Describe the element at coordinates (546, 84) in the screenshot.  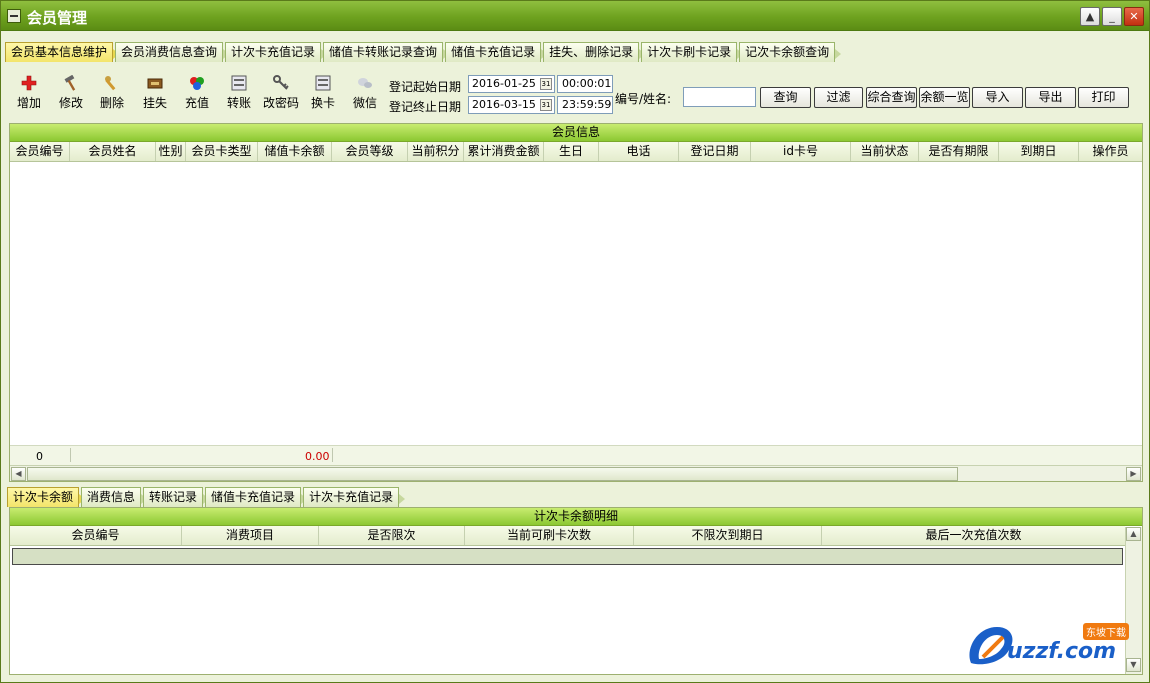
I see `start-calendar-icon: 31` at that location.